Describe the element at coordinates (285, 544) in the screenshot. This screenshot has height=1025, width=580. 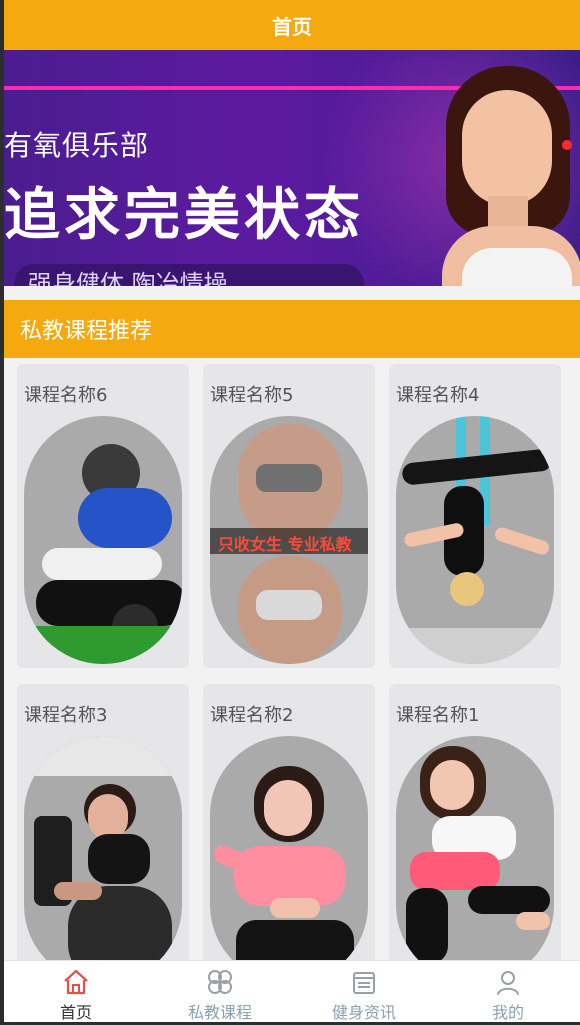
I see `course-image-text: 只收女生 专业私教` at that location.